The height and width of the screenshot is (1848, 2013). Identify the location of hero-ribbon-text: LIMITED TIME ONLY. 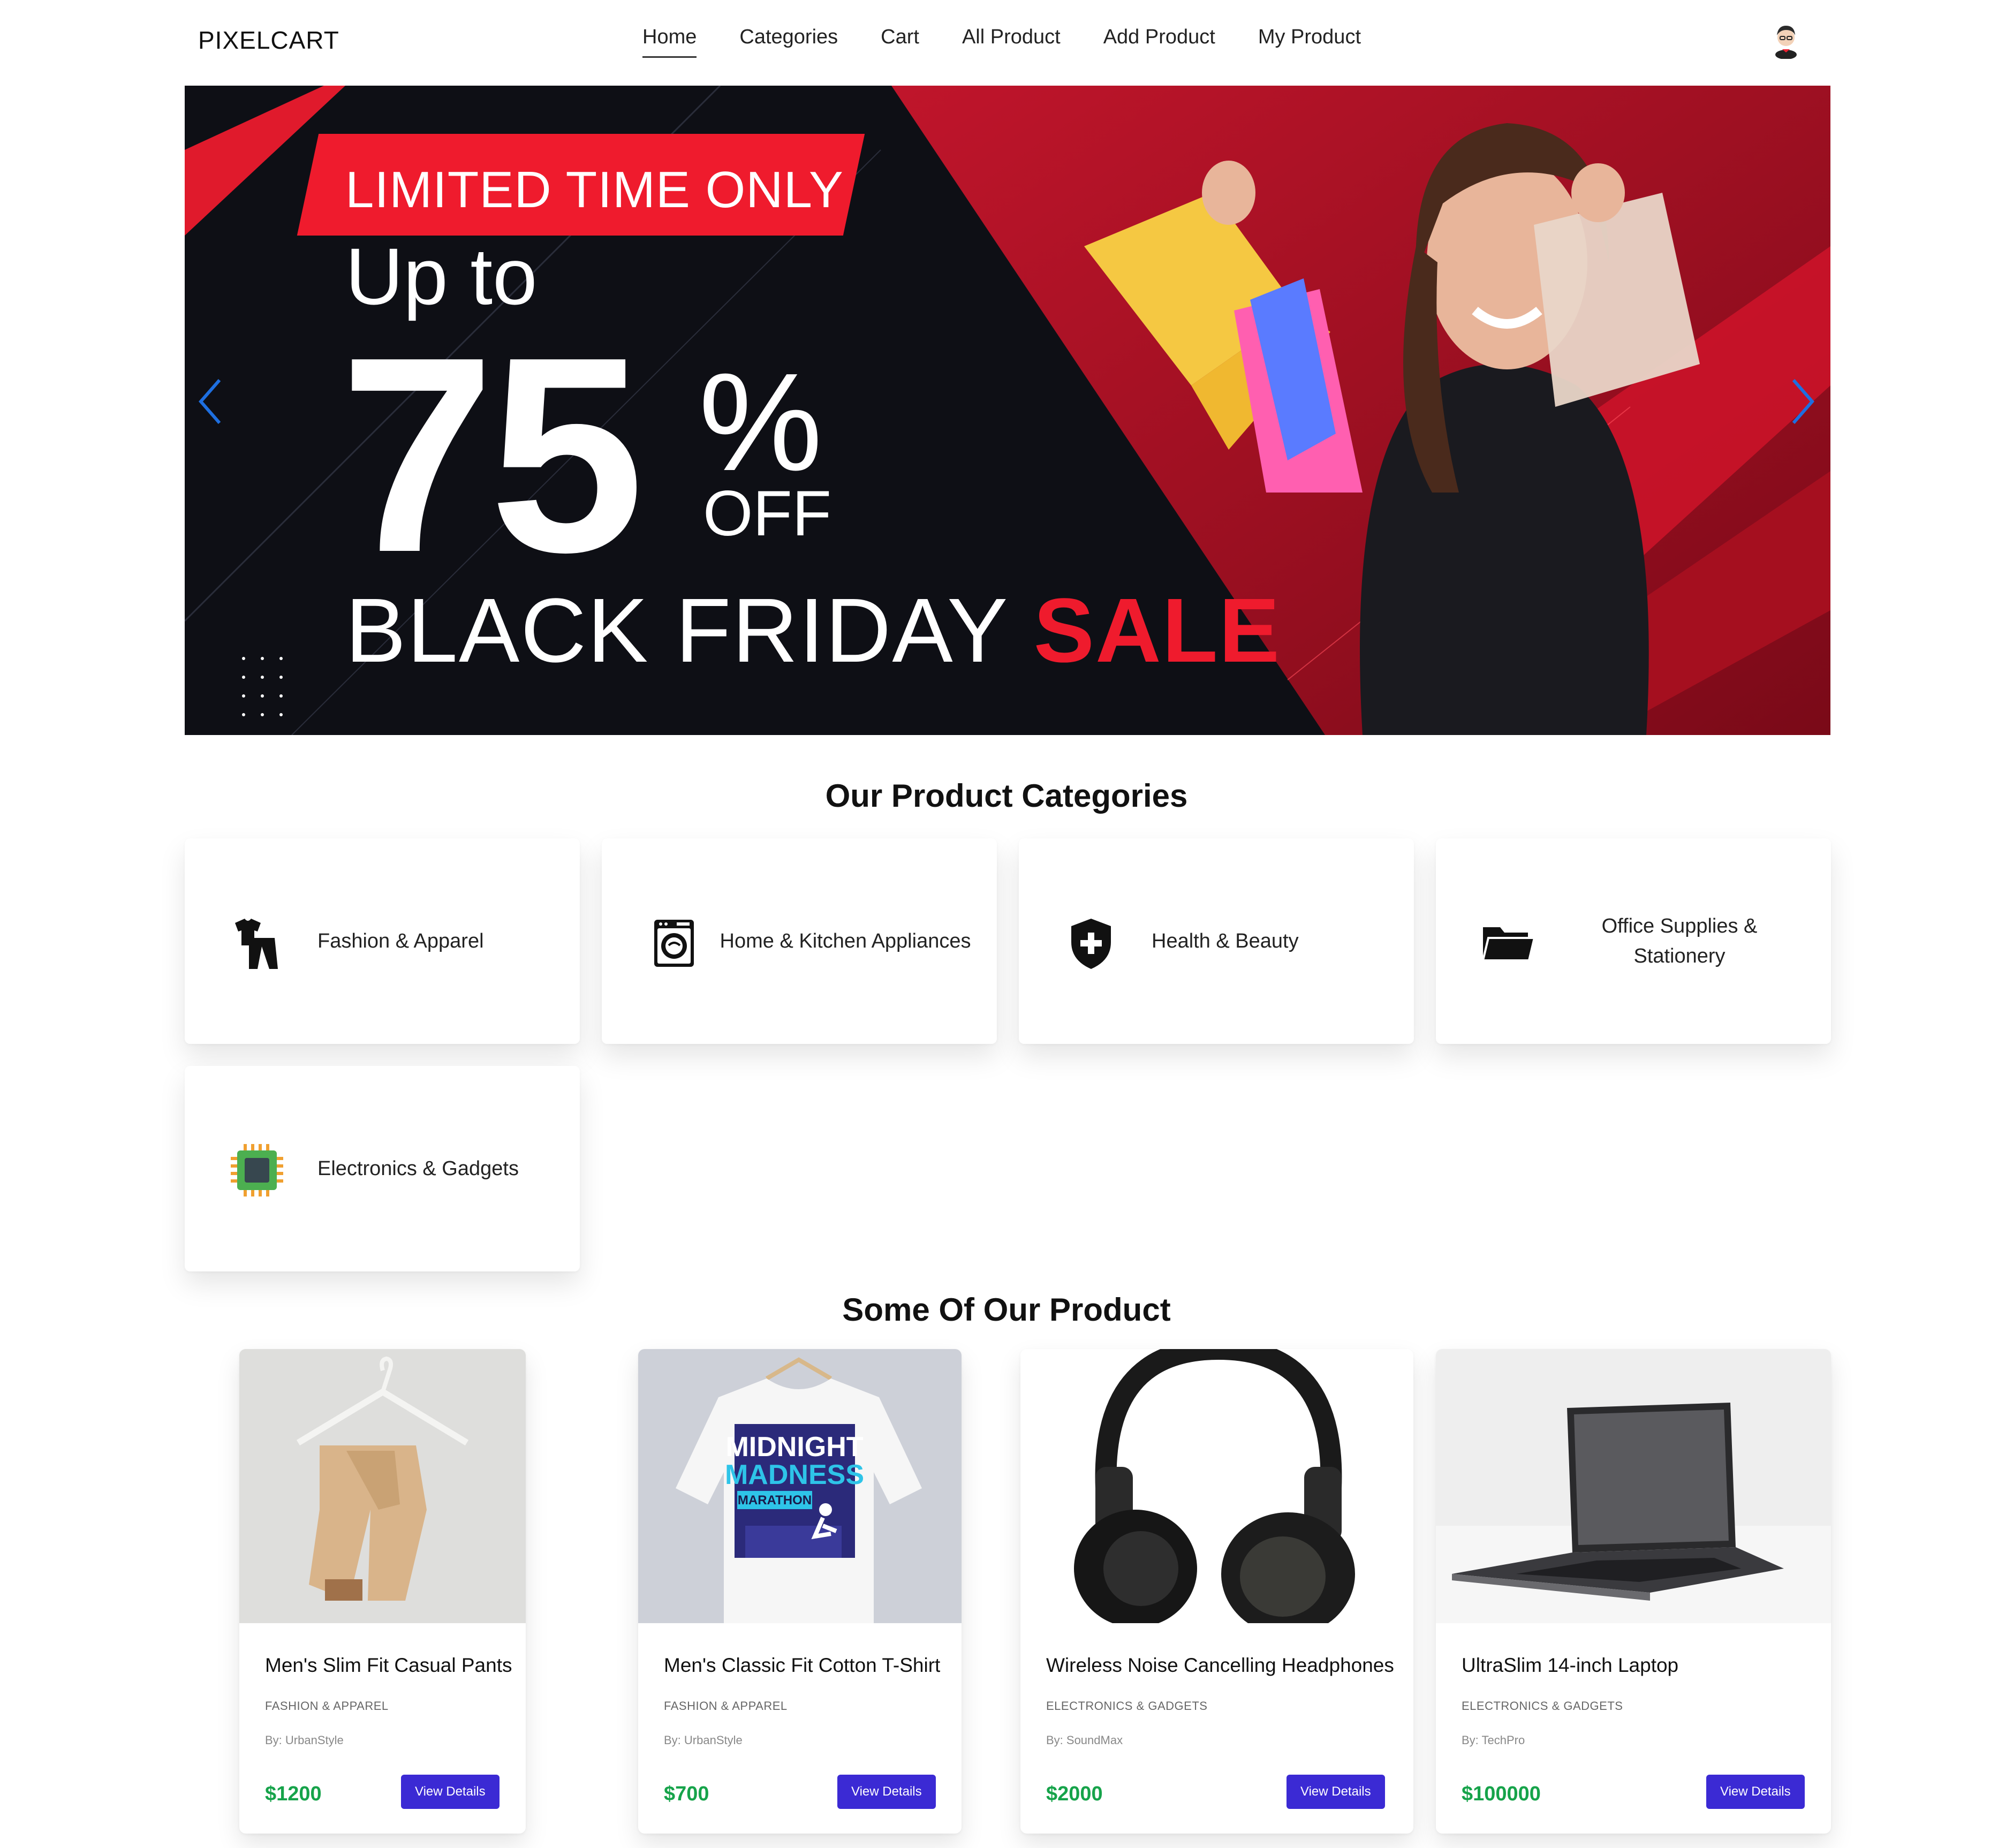
(594, 189).